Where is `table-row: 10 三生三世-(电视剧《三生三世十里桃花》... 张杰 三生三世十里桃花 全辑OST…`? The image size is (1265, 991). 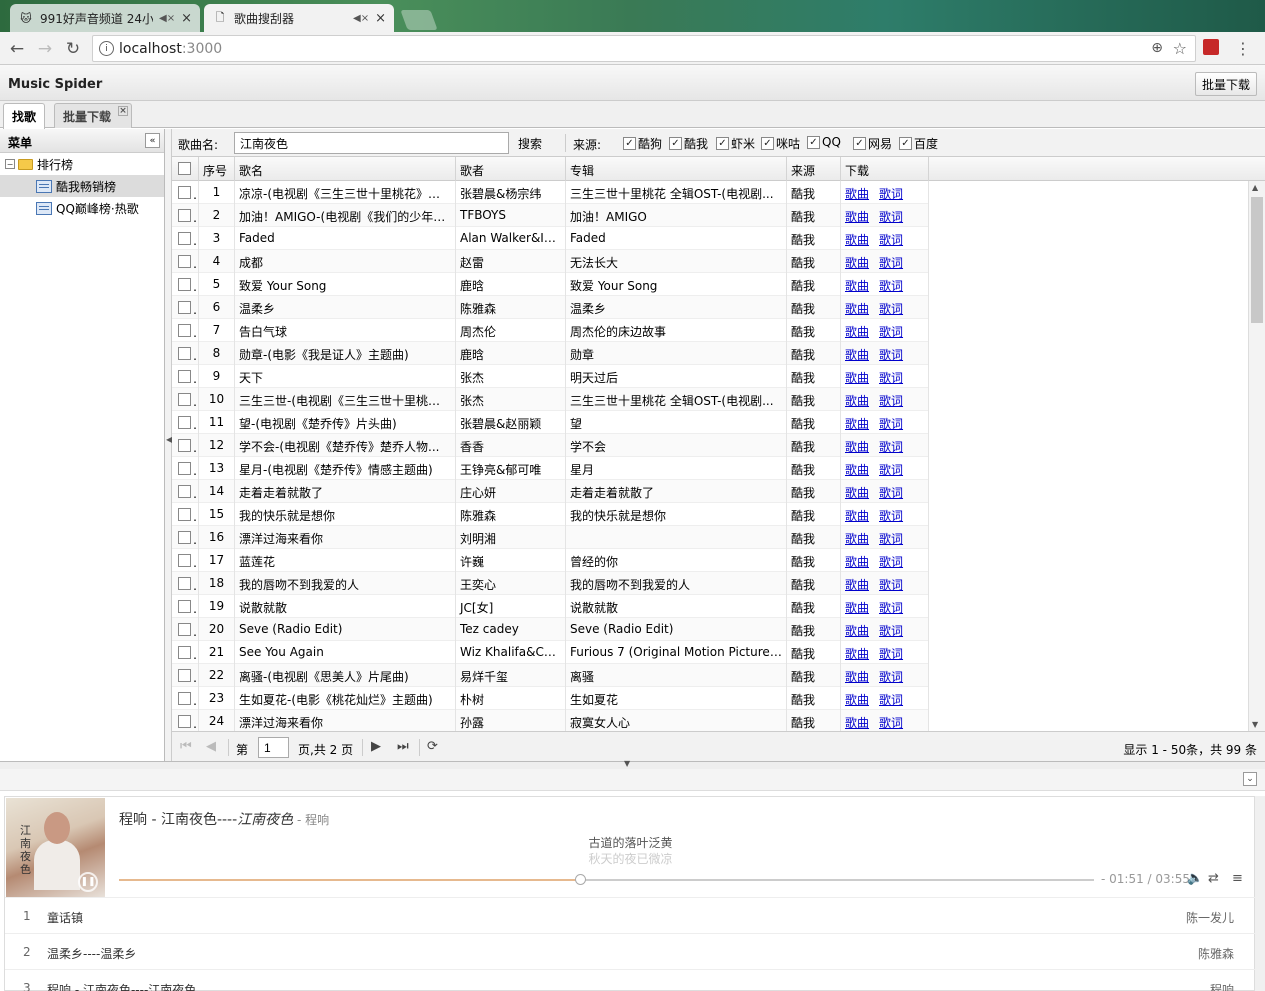 table-row: 10 三生三世-(电视剧《三生三世十里桃花》... 张杰 三生三世十里桃花 全辑OST… is located at coordinates (550, 399).